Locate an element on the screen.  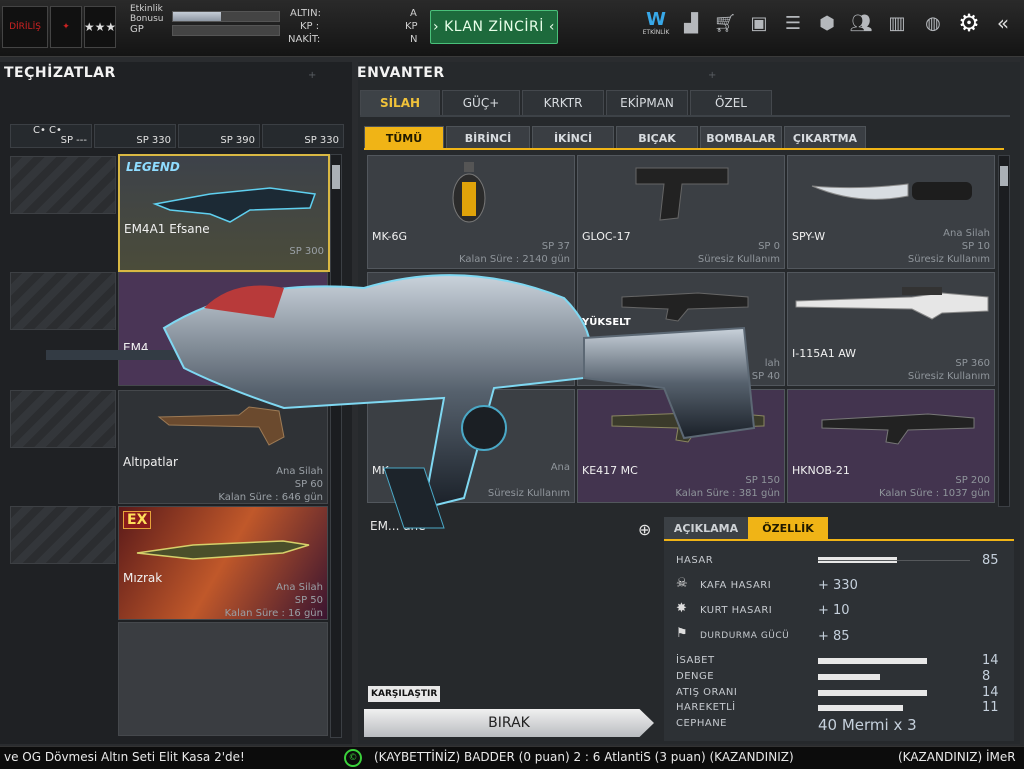
inventory-scrollbar is located at coordinates (1004, 331).